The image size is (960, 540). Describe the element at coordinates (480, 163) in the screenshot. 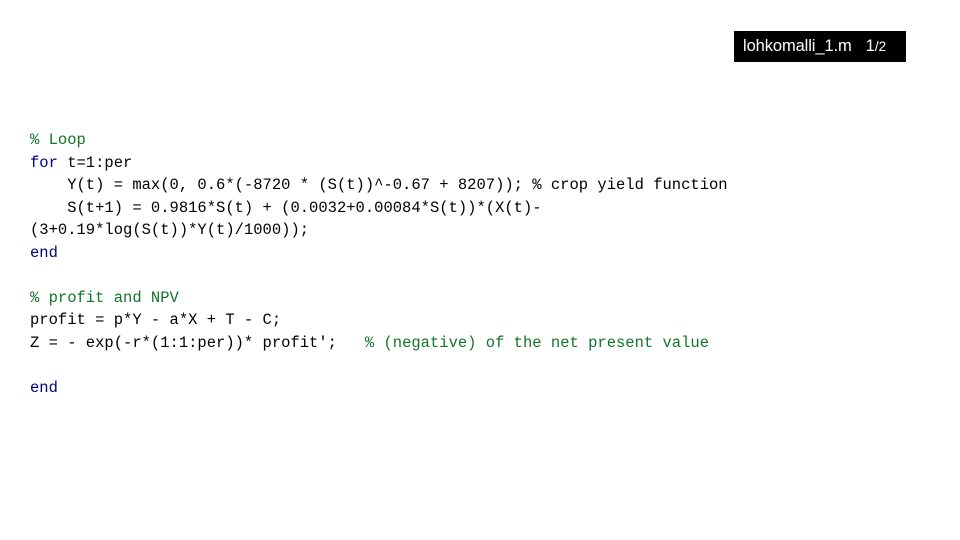

I see `code-line: for t=1:per` at that location.